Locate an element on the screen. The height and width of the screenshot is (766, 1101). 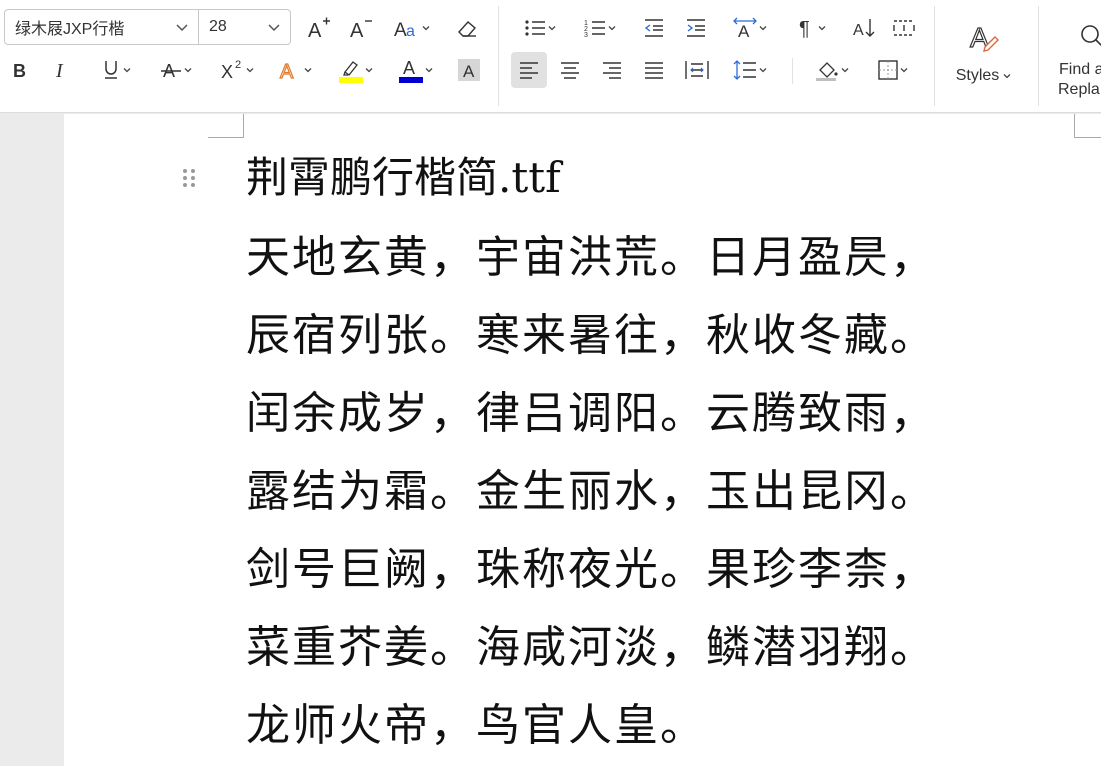
styles-label: Styles is located at coordinates (977, 75).